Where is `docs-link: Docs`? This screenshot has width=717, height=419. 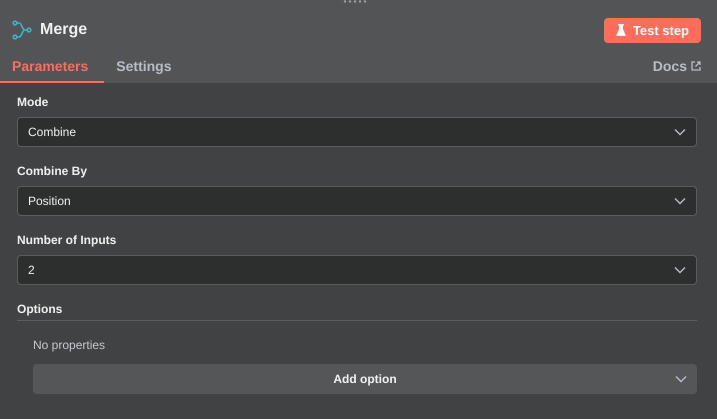 docs-link: Docs is located at coordinates (684, 70).